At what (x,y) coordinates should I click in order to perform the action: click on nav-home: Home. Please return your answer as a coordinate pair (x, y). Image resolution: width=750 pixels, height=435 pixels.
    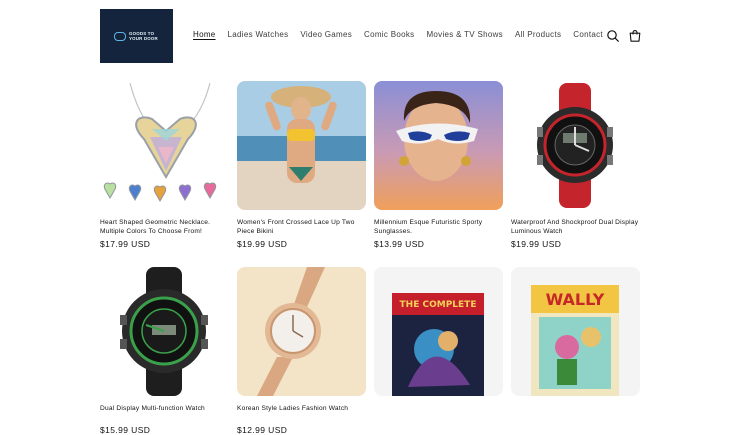
    Looking at the image, I should click on (204, 34).